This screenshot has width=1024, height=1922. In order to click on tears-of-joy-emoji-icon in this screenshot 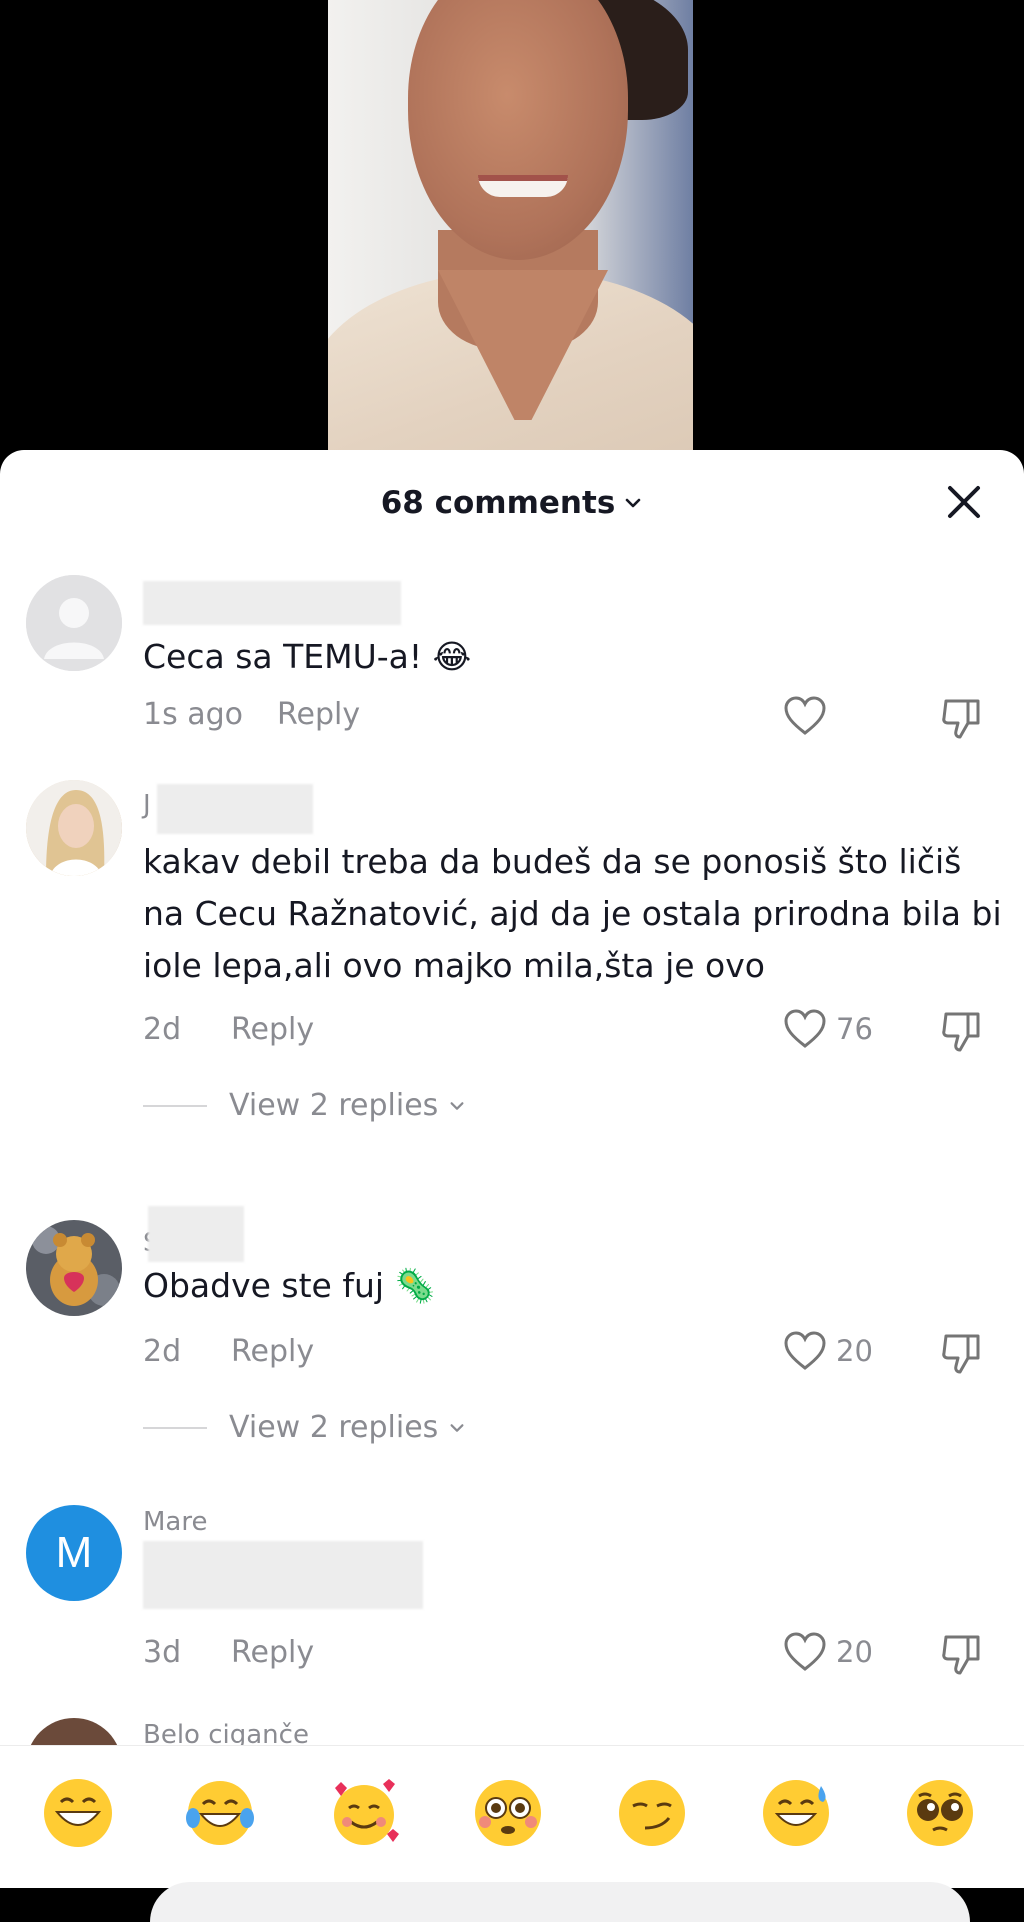, I will do `click(220, 1813)`.